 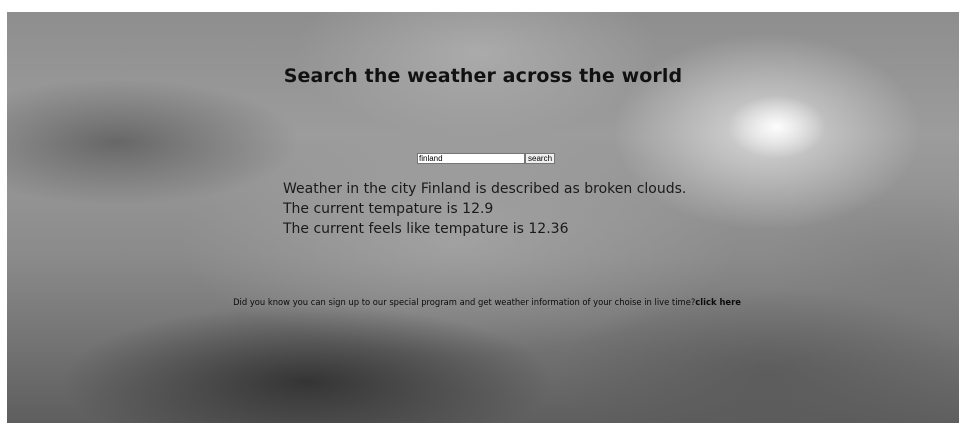 I want to click on page-title: Search the weather across the world, so click(x=483, y=76).